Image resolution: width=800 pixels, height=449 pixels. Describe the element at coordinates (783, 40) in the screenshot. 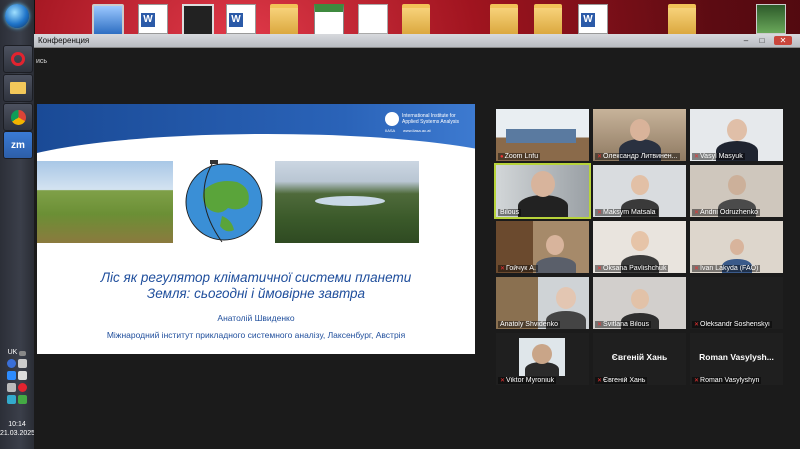

I see `close-button: ✕` at that location.